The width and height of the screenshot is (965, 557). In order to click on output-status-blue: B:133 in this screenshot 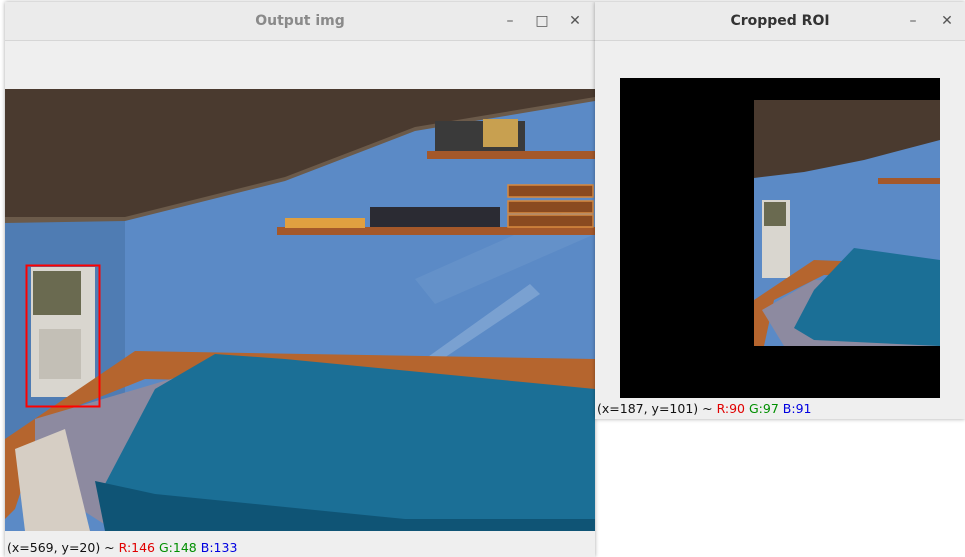, I will do `click(219, 547)`.